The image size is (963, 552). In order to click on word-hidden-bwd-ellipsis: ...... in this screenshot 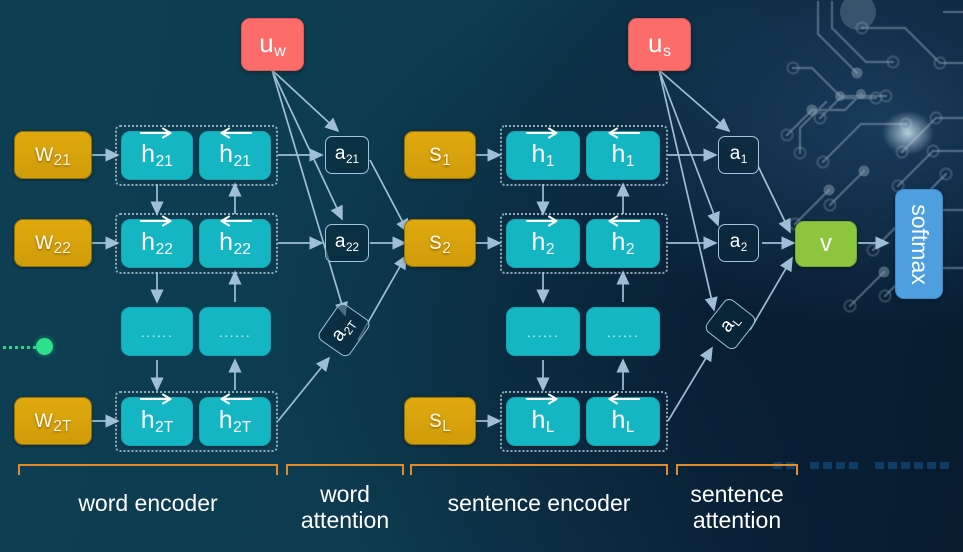, I will do `click(235, 331)`.